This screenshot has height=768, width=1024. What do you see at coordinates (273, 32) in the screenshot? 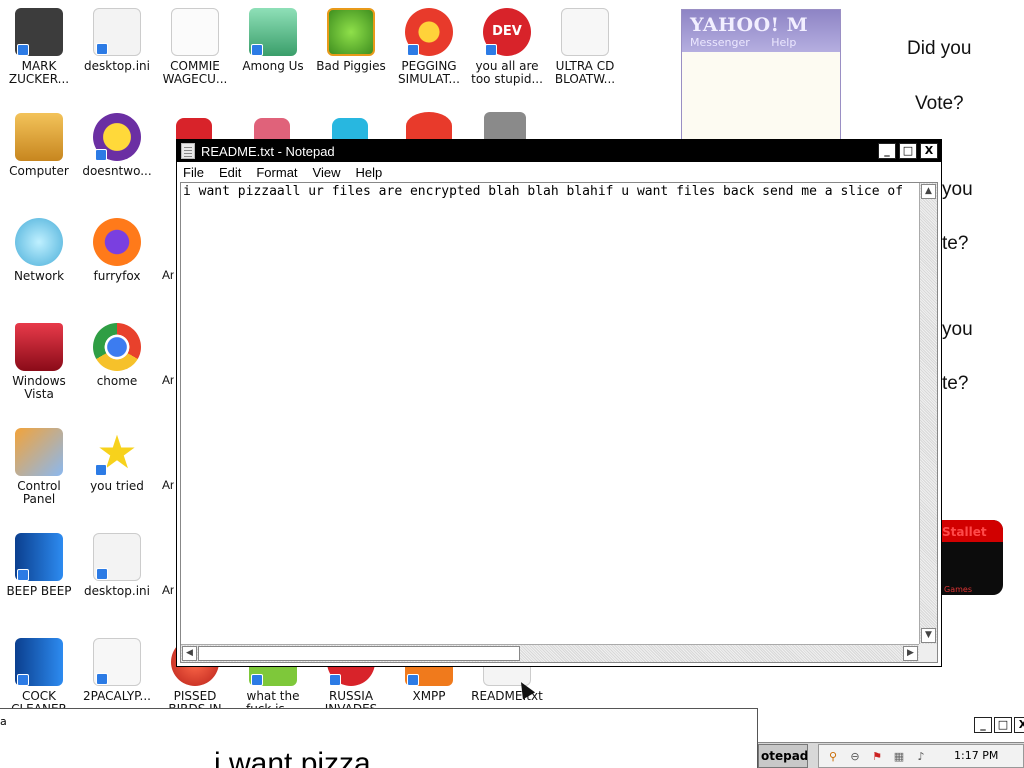
I see `among-us-icon` at bounding box center [273, 32].